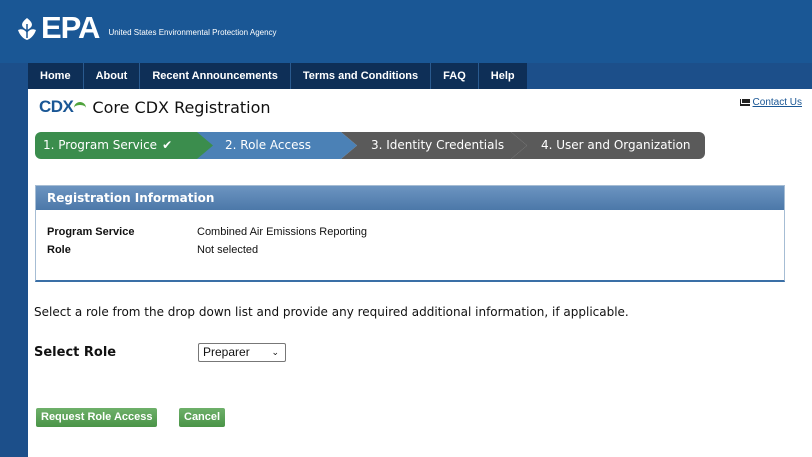 Image resolution: width=812 pixels, height=457 pixels. What do you see at coordinates (777, 102) in the screenshot?
I see `contact-us-label: Contact Us` at bounding box center [777, 102].